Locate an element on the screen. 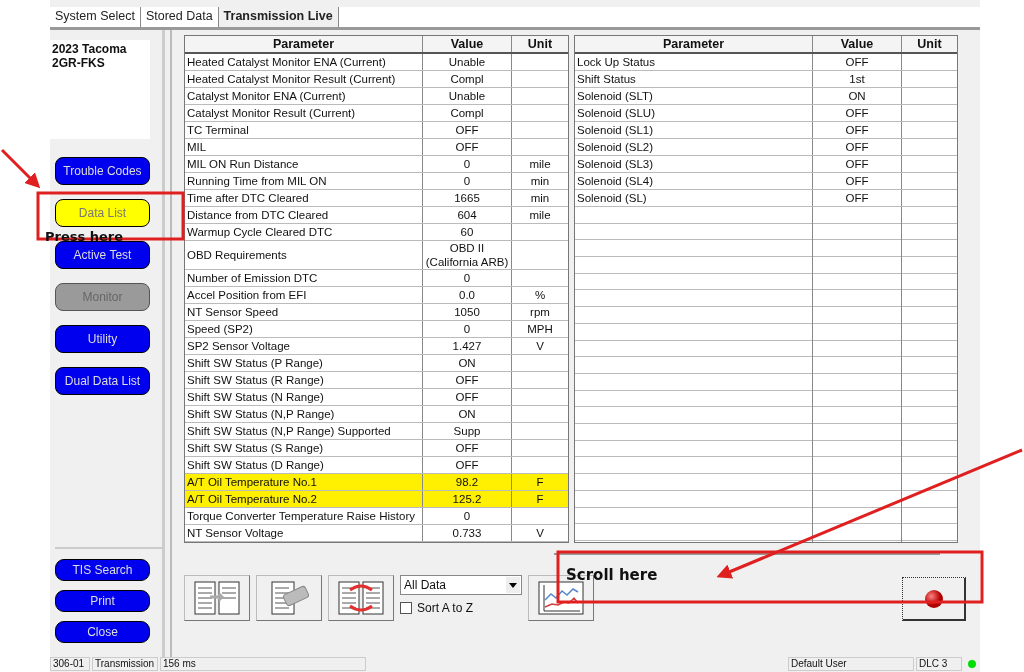 The height and width of the screenshot is (672, 1024). sidebar-button: TIS Search is located at coordinates (102, 570).